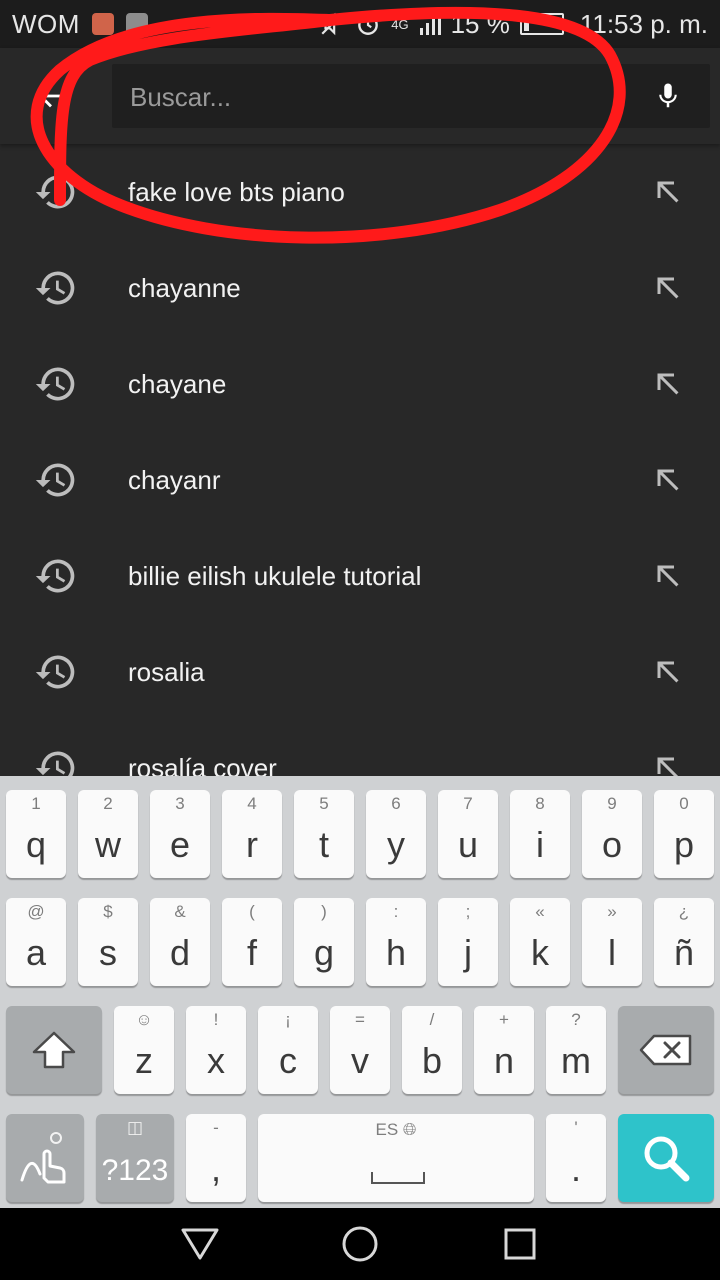  What do you see at coordinates (174, 479) in the screenshot?
I see `suggestion-text: chayanr` at bounding box center [174, 479].